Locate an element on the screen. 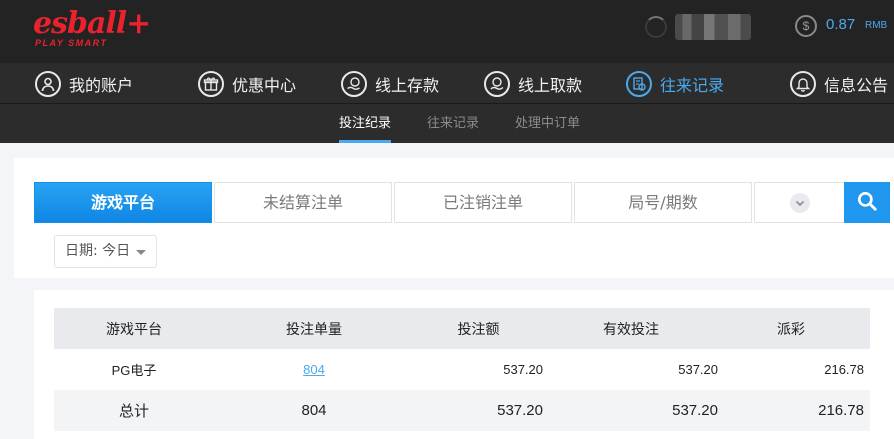 The image size is (894, 439). col-header-valid-bet: 有效投注 is located at coordinates (631, 328).